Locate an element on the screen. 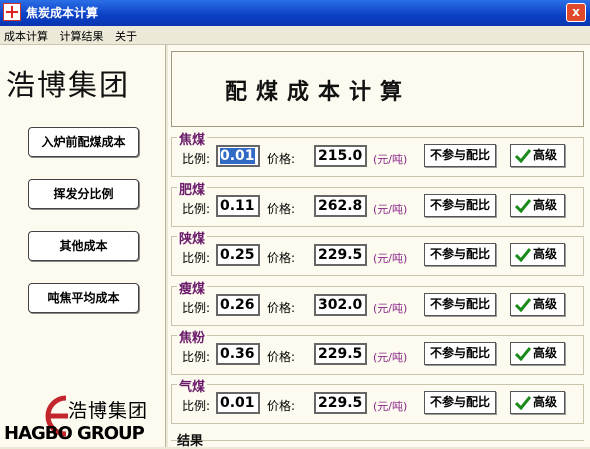 The image size is (590, 449). coal-row-gas-coal: 气煤比例: 0.01 价格: 229.5 (元/吨) 不参与配比 高级 is located at coordinates (377, 400).